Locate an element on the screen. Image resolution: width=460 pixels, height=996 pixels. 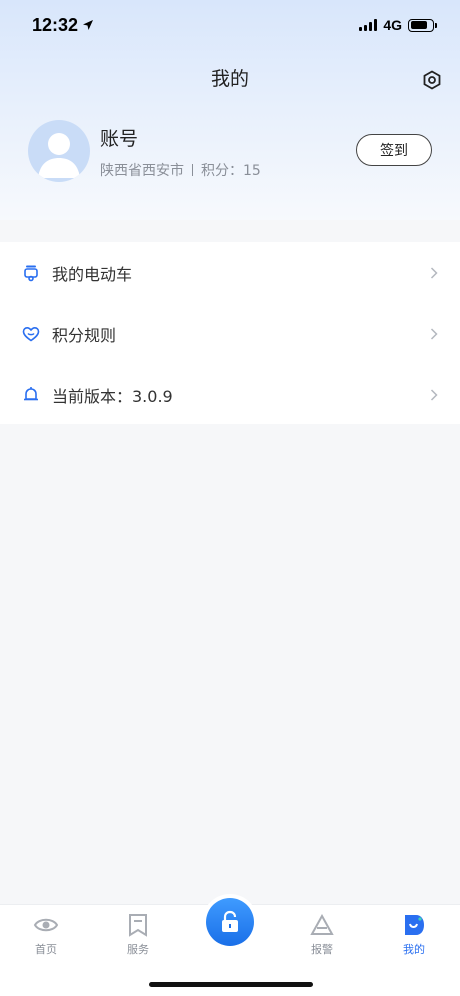
sign-in-button: 签到 is located at coordinates (394, 150).